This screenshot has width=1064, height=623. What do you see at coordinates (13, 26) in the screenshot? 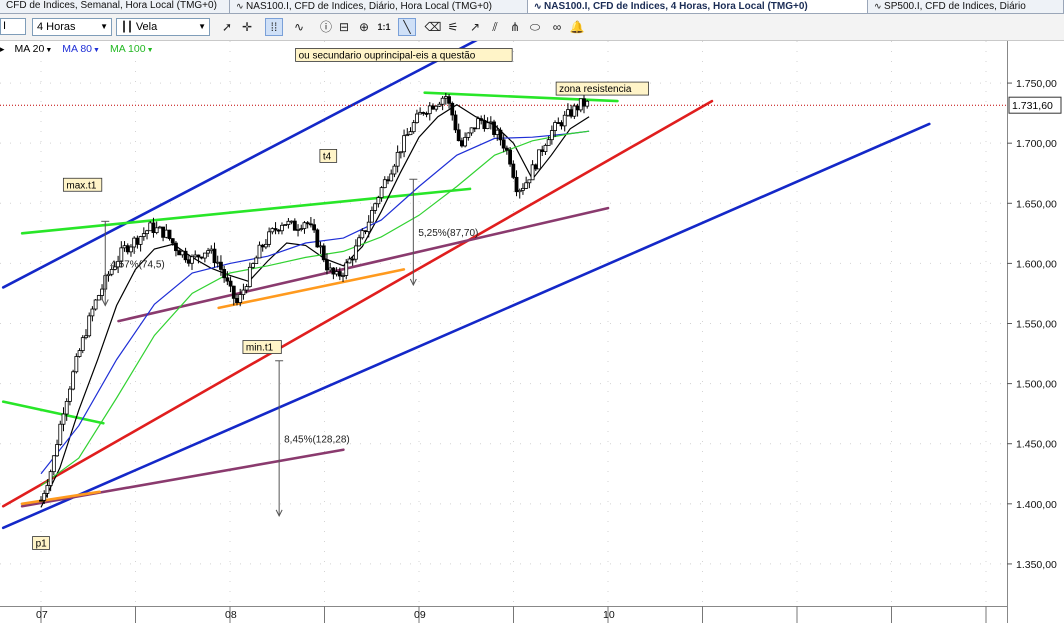
I see `symbol-input: I` at bounding box center [13, 26].